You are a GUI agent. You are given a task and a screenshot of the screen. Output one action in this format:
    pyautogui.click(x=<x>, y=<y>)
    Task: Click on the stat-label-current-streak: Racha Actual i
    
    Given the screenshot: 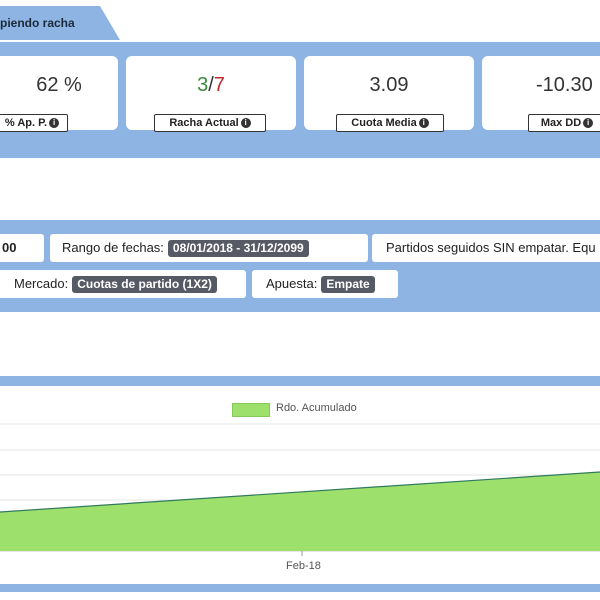 What is the action you would take?
    pyautogui.click(x=210, y=123)
    